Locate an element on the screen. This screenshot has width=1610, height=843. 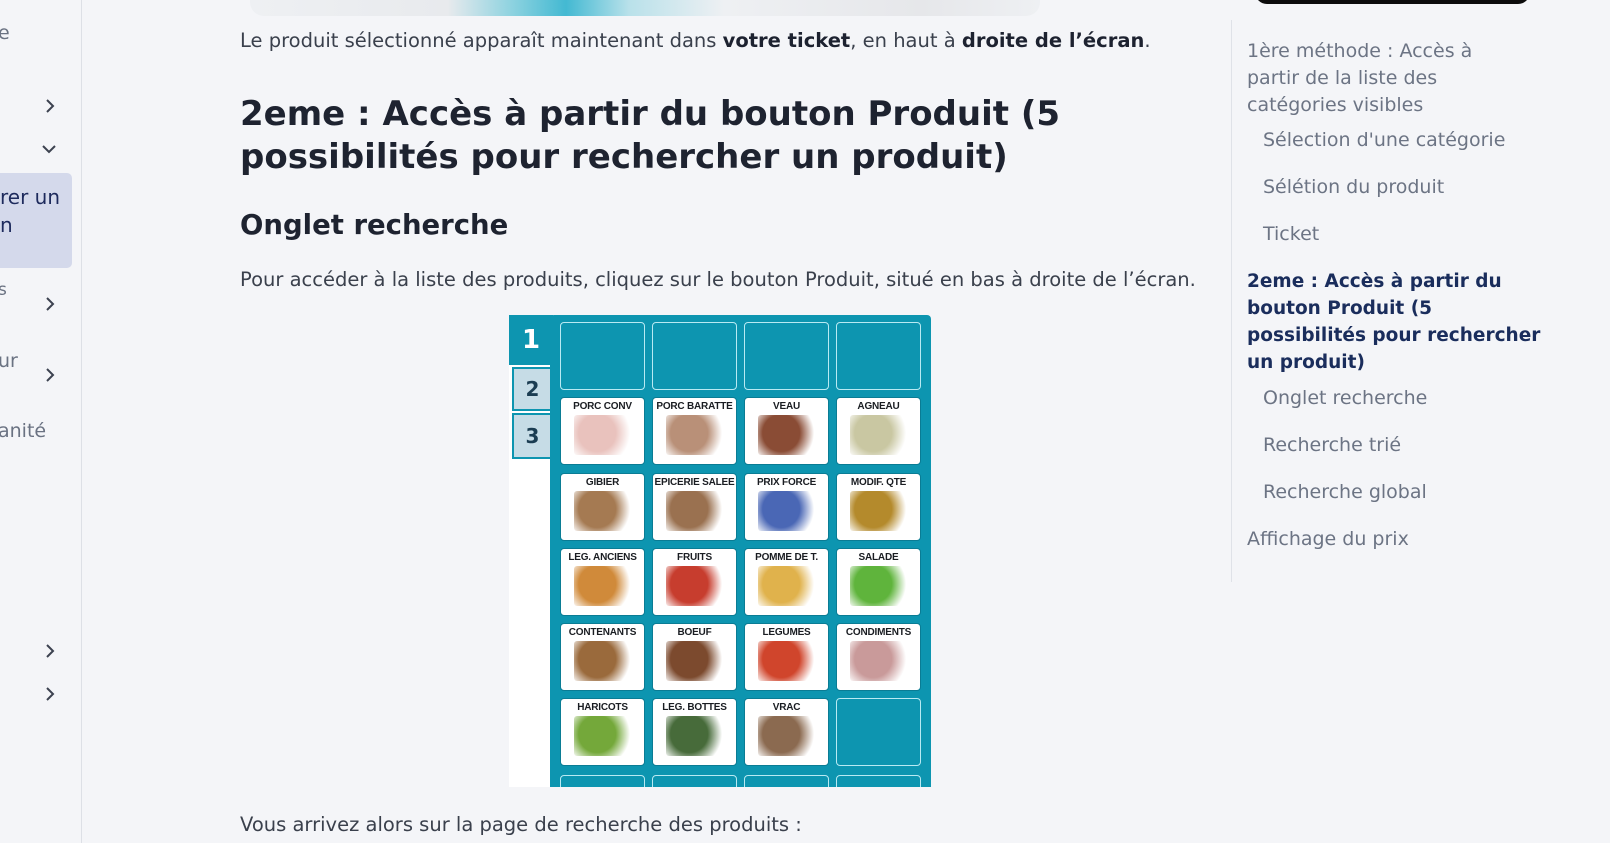
sidebar-item-label: anité is located at coordinates (23, 431).